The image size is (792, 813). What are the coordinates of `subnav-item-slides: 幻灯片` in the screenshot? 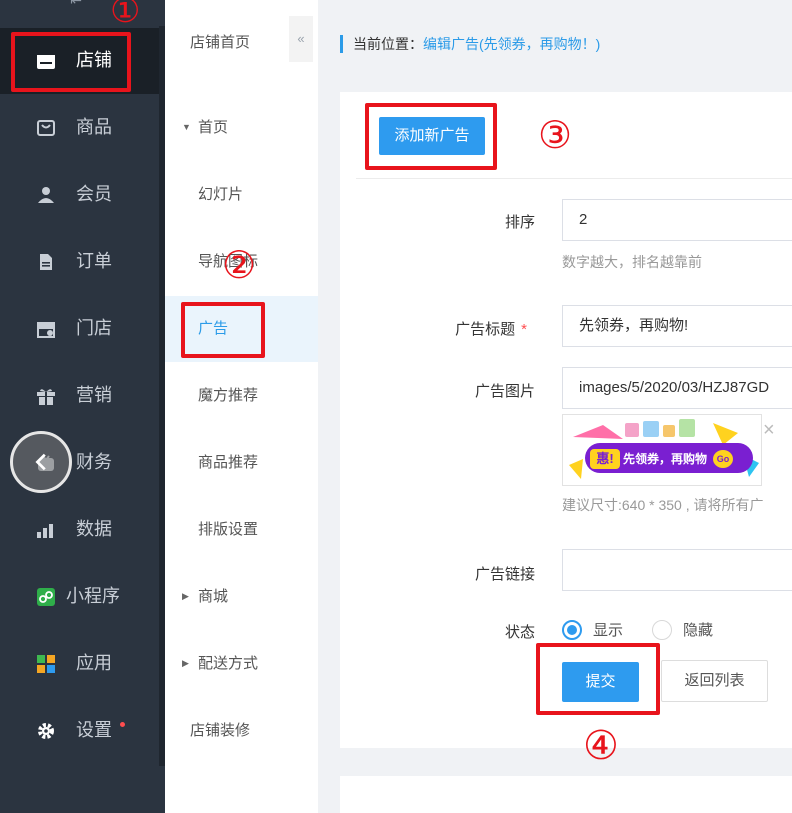 It's located at (241, 195).